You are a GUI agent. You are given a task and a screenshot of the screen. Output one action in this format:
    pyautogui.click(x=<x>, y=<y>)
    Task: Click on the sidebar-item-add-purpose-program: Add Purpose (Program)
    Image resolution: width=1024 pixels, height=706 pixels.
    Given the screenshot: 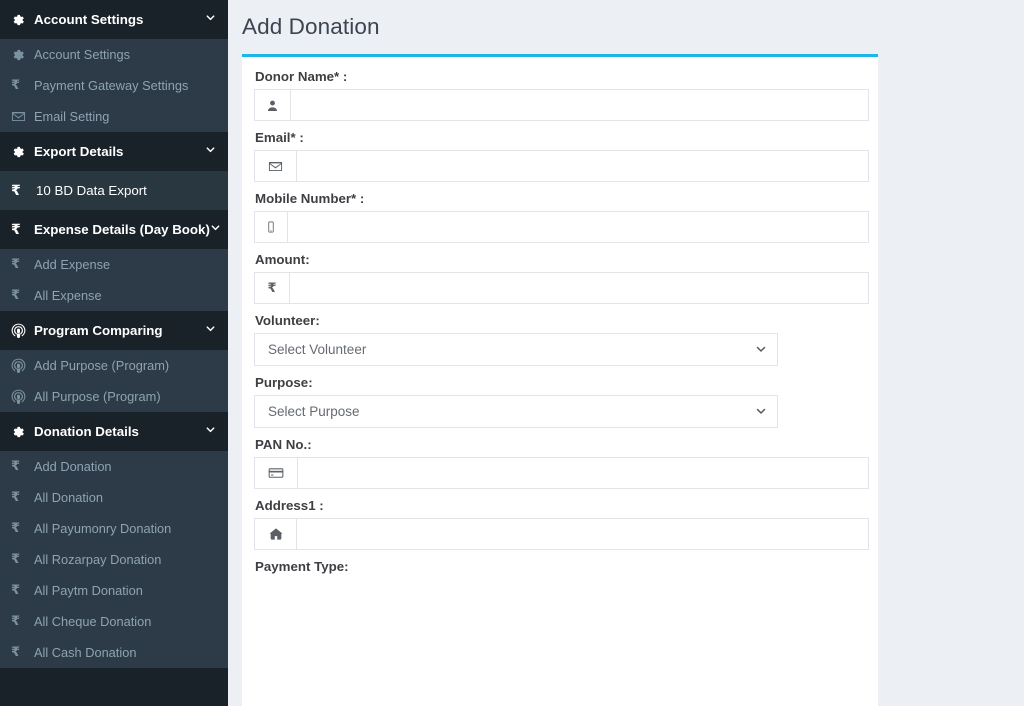 What is the action you would take?
    pyautogui.click(x=114, y=365)
    